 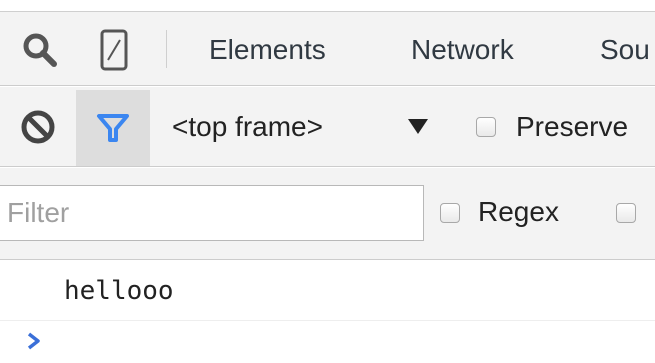 What do you see at coordinates (267, 50) in the screenshot?
I see `tab-elements: Elements` at bounding box center [267, 50].